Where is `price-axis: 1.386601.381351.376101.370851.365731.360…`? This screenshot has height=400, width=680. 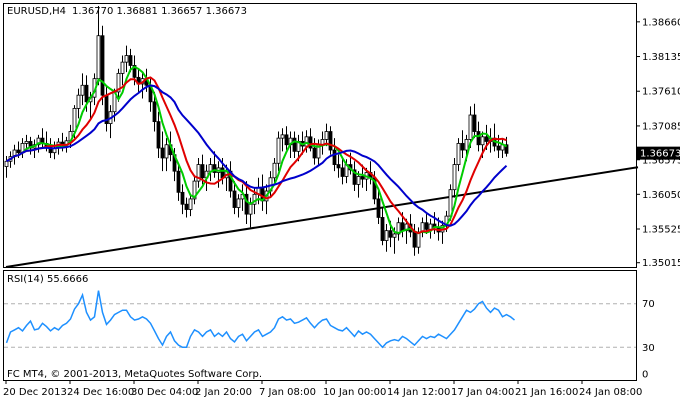
price-axis: 1.386601.381351.376101.370851.365731.360… is located at coordinates (658, 143).